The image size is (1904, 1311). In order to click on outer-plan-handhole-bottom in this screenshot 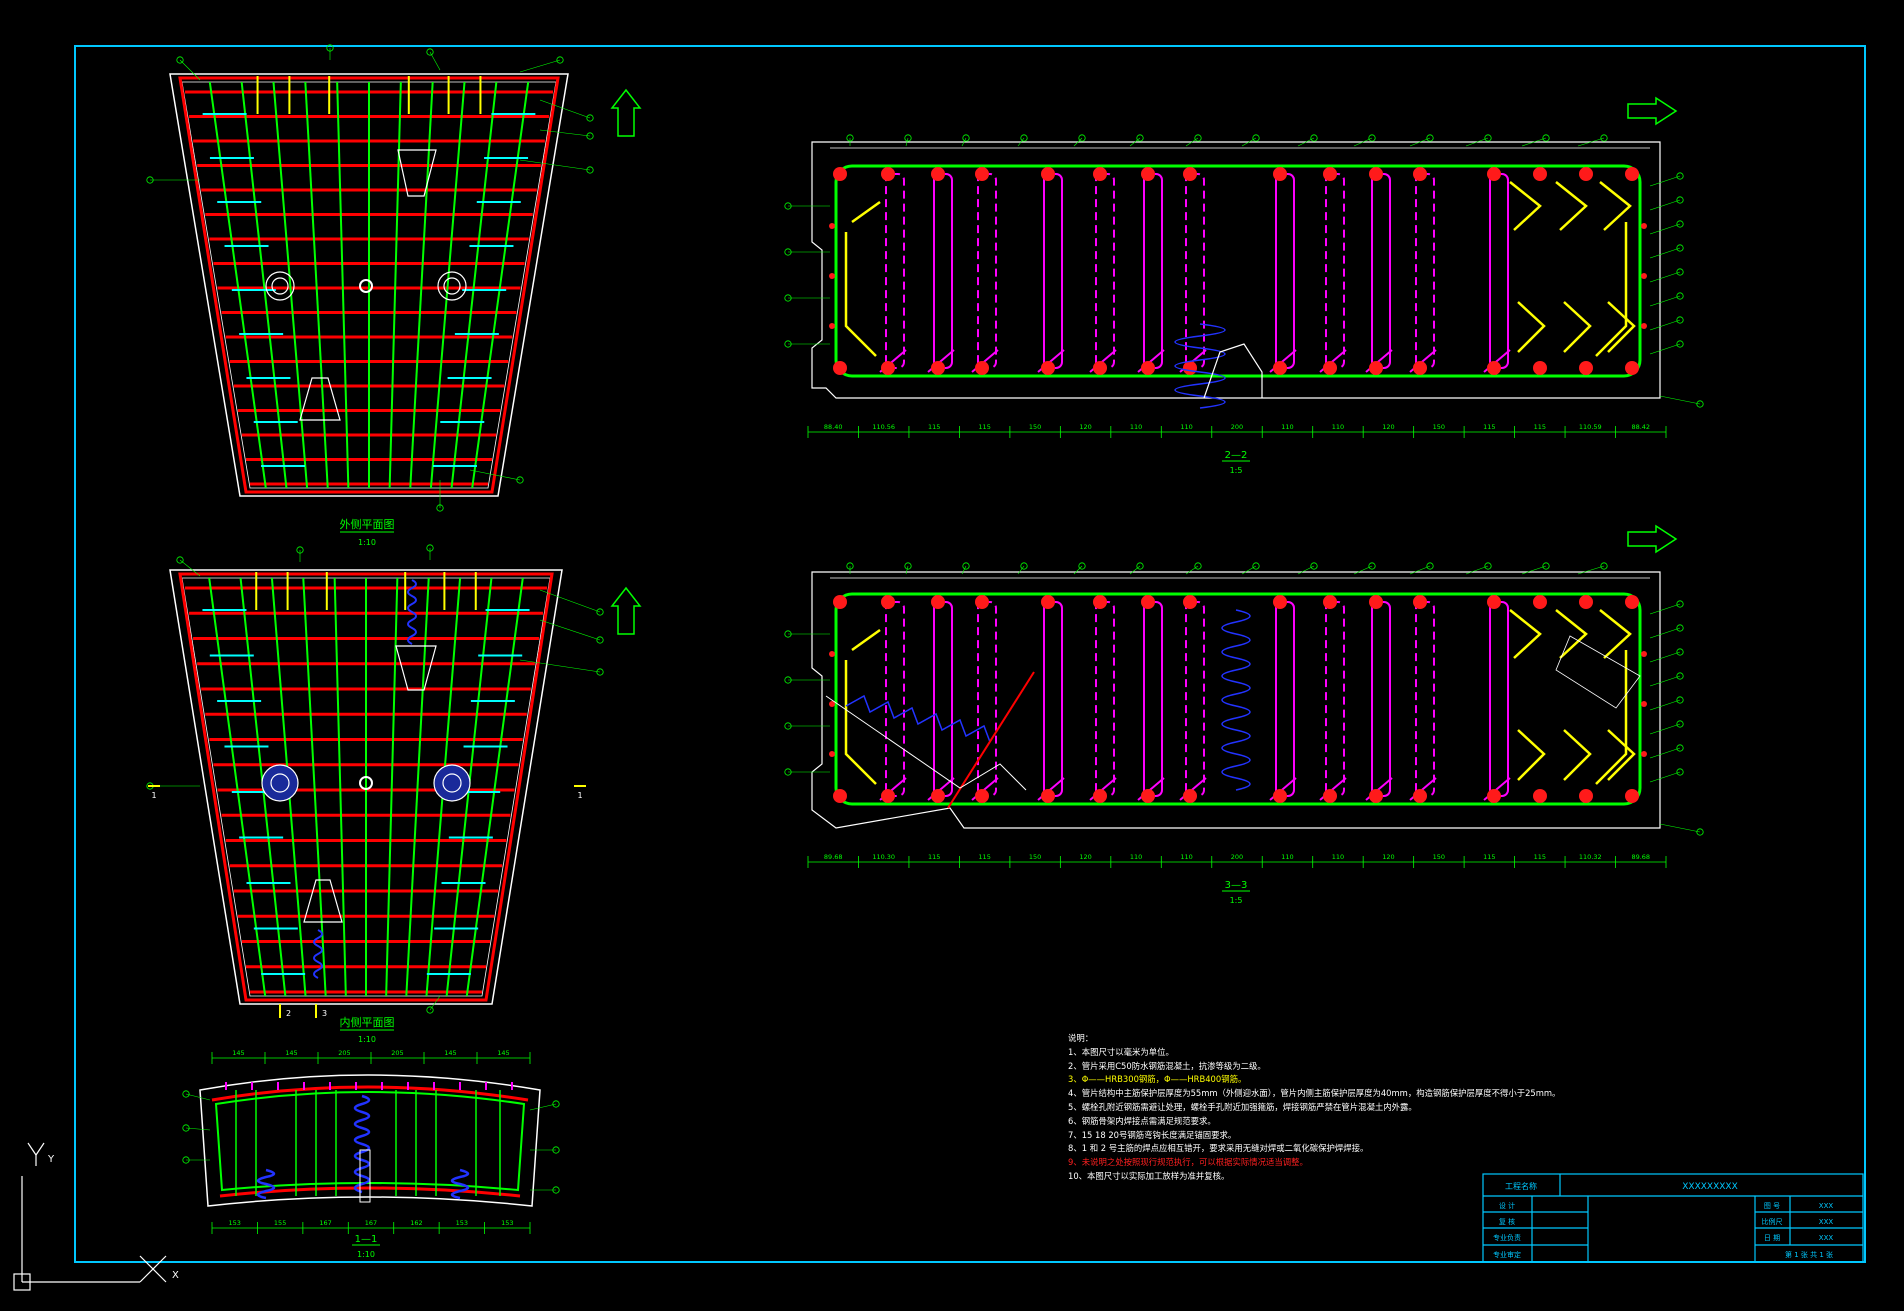, I will do `click(320, 399)`.